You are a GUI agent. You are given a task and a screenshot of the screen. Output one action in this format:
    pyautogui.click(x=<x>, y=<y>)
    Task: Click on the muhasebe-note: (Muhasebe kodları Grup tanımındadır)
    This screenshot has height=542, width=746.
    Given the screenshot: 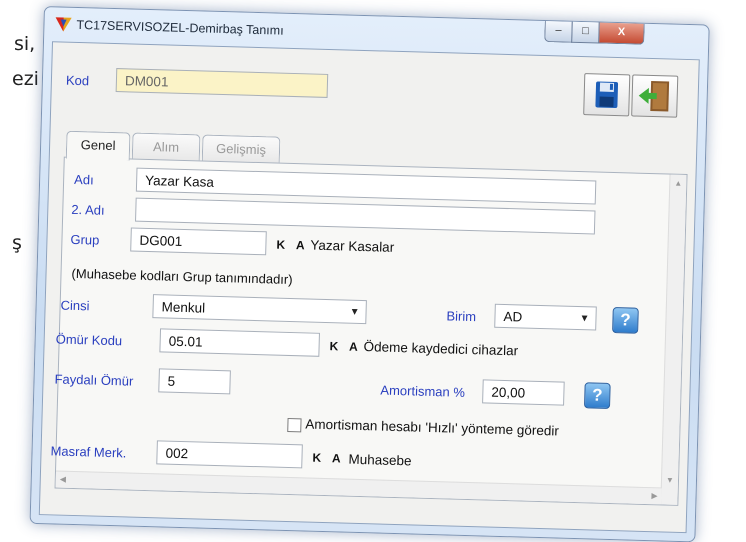 What is the action you would take?
    pyautogui.click(x=182, y=276)
    